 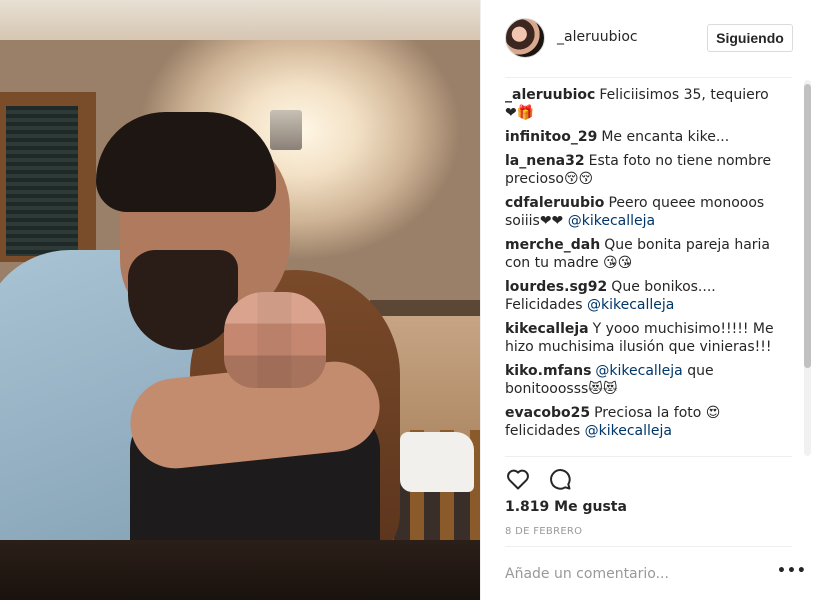 What do you see at coordinates (547, 329) in the screenshot?
I see `comment-username: kikecalleja` at bounding box center [547, 329].